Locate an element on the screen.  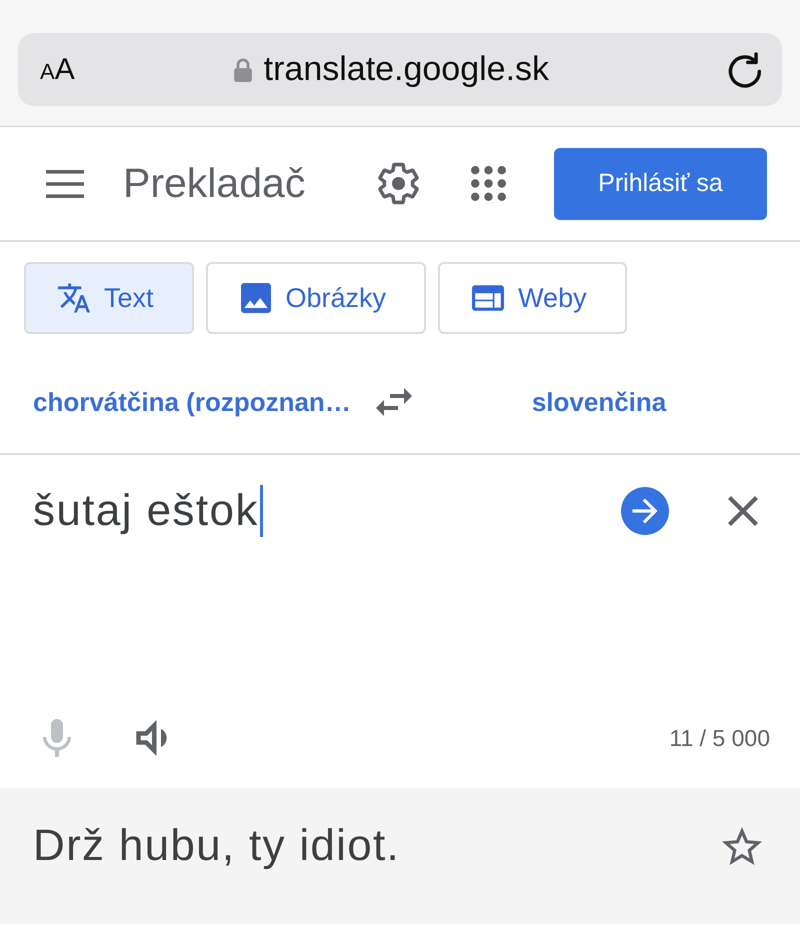
source-text-field: šutaj eštok is located at coordinates (148, 511).